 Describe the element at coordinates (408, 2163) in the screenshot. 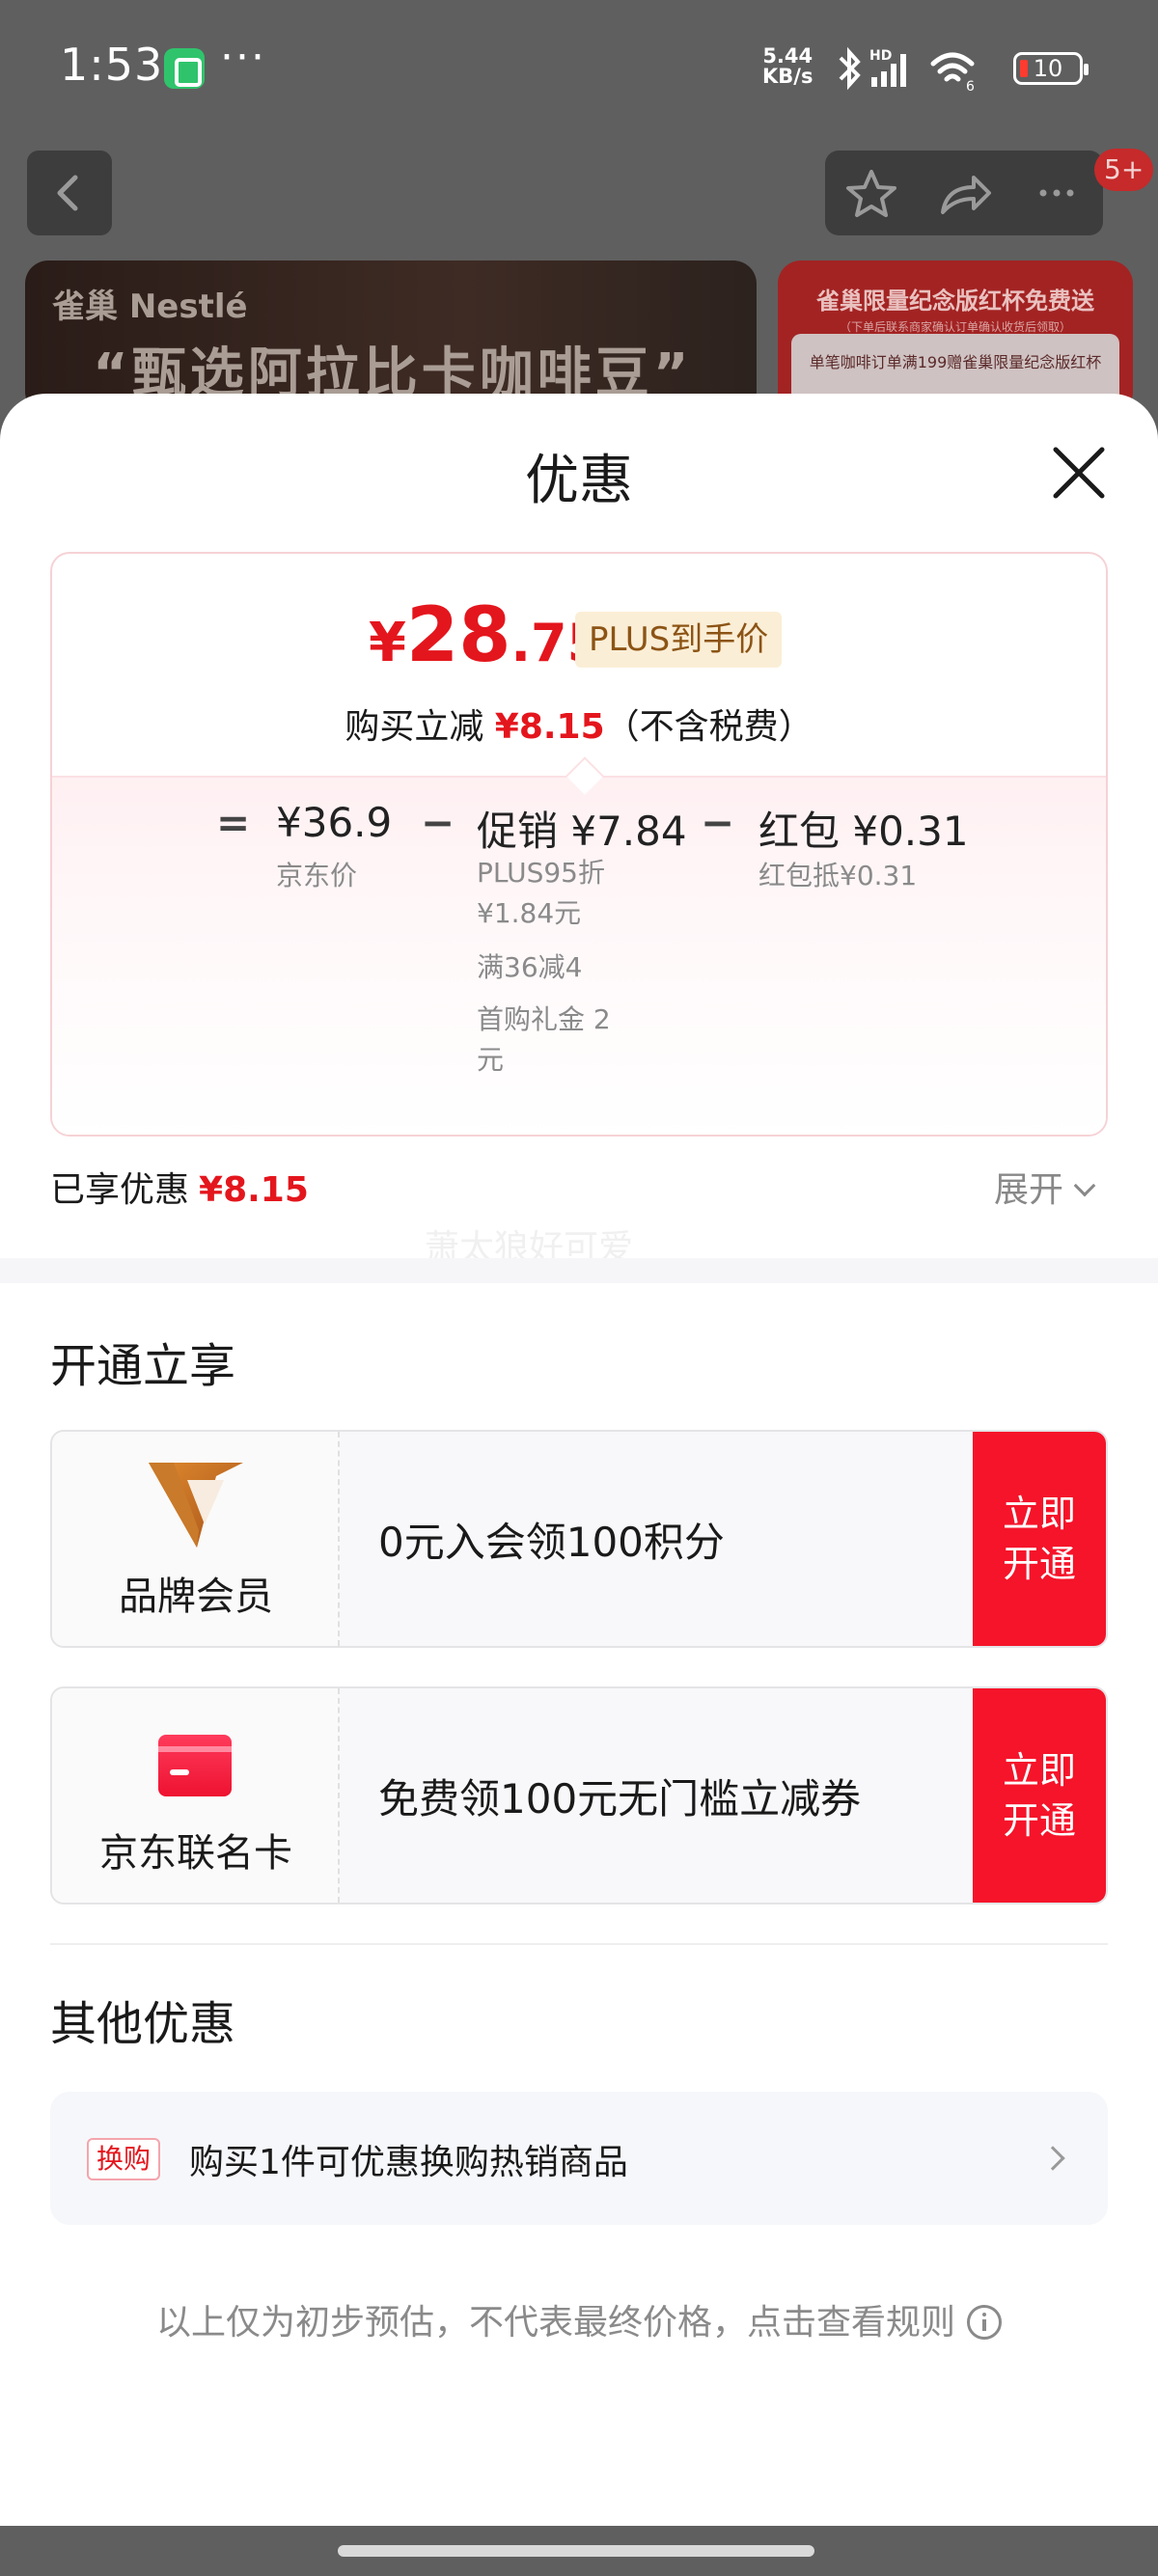

I see `trade-in-text: 购买1件可优惠换购热销商品` at that location.